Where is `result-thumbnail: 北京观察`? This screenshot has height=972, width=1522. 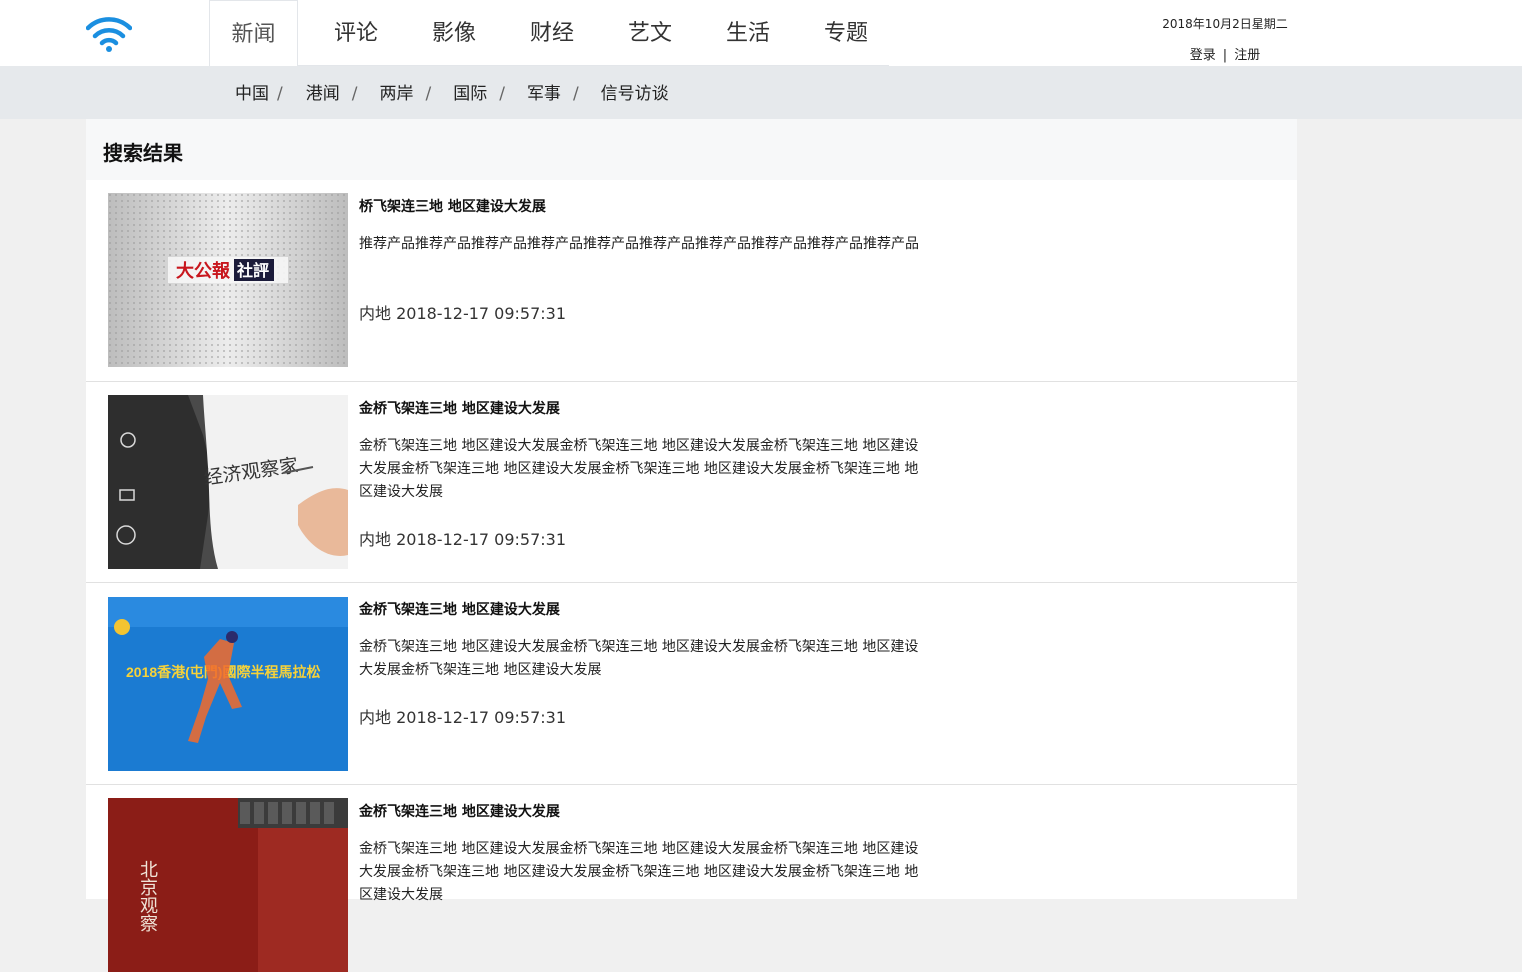
result-thumbnail: 北京观察 is located at coordinates (228, 885).